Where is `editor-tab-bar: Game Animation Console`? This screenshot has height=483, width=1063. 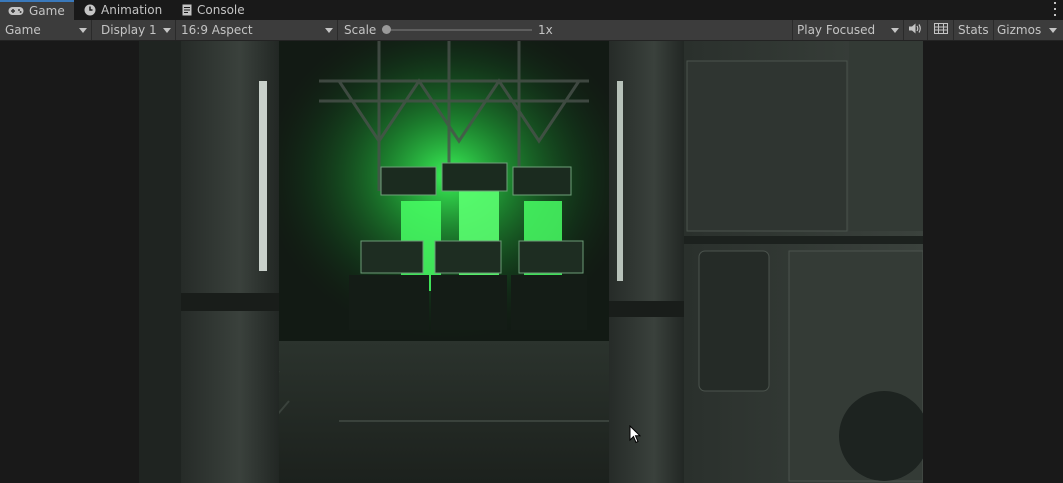
editor-tab-bar: Game Animation Console is located at coordinates (531, 10).